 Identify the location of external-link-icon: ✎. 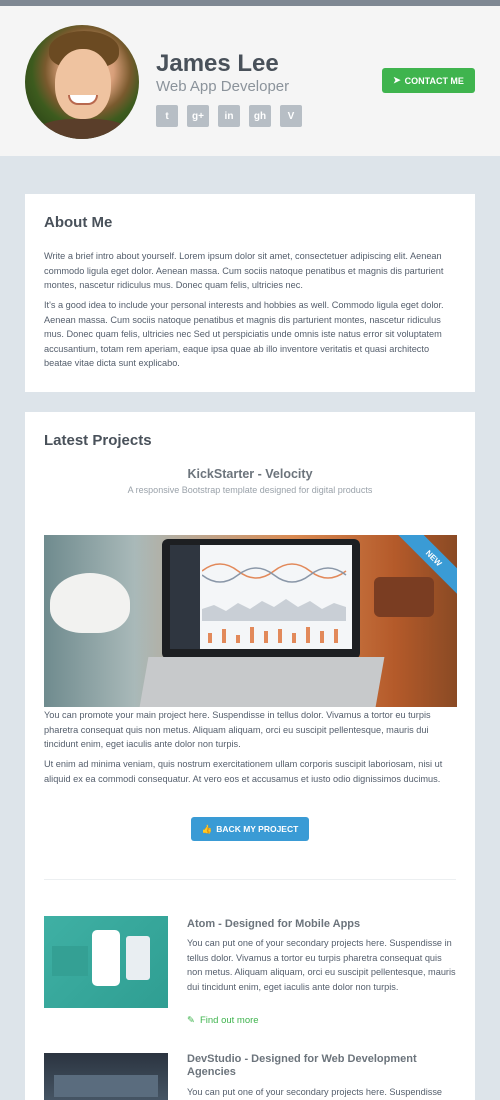
(191, 1020).